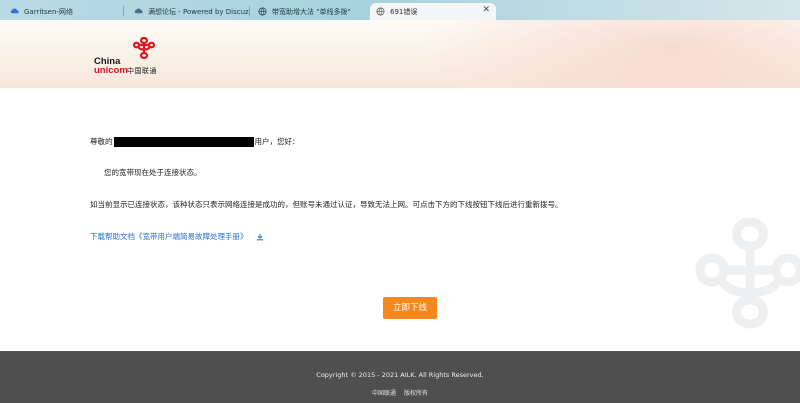 The image size is (800, 403). I want to click on tab-title: Garritsen-网络, so click(48, 11).